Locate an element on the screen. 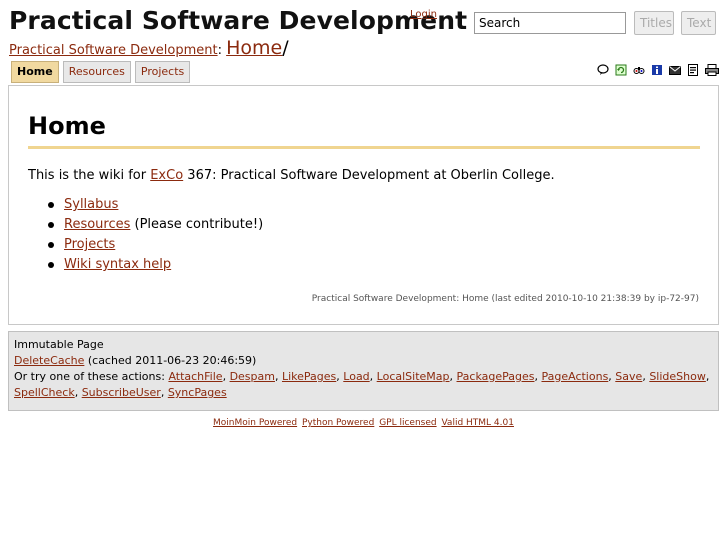 The image size is (727, 545). print-icon is located at coordinates (712, 70).